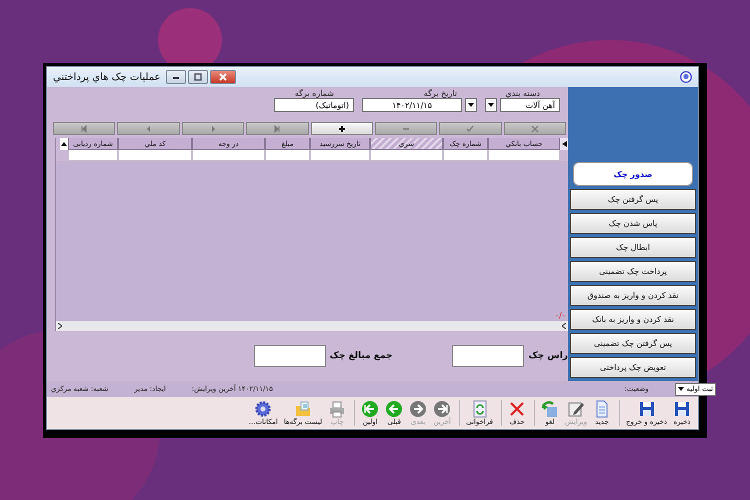  I want to click on field-label: شماره برگه, so click(314, 93).